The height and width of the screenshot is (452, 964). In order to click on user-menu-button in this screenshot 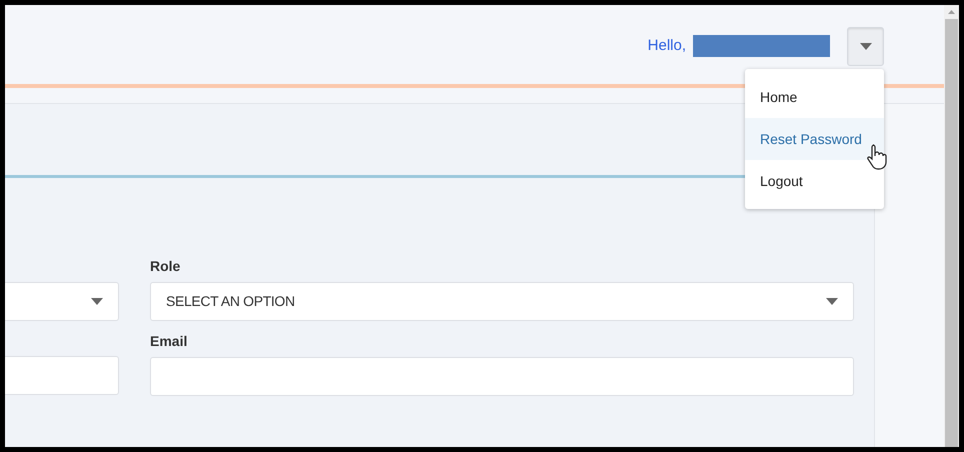, I will do `click(865, 46)`.